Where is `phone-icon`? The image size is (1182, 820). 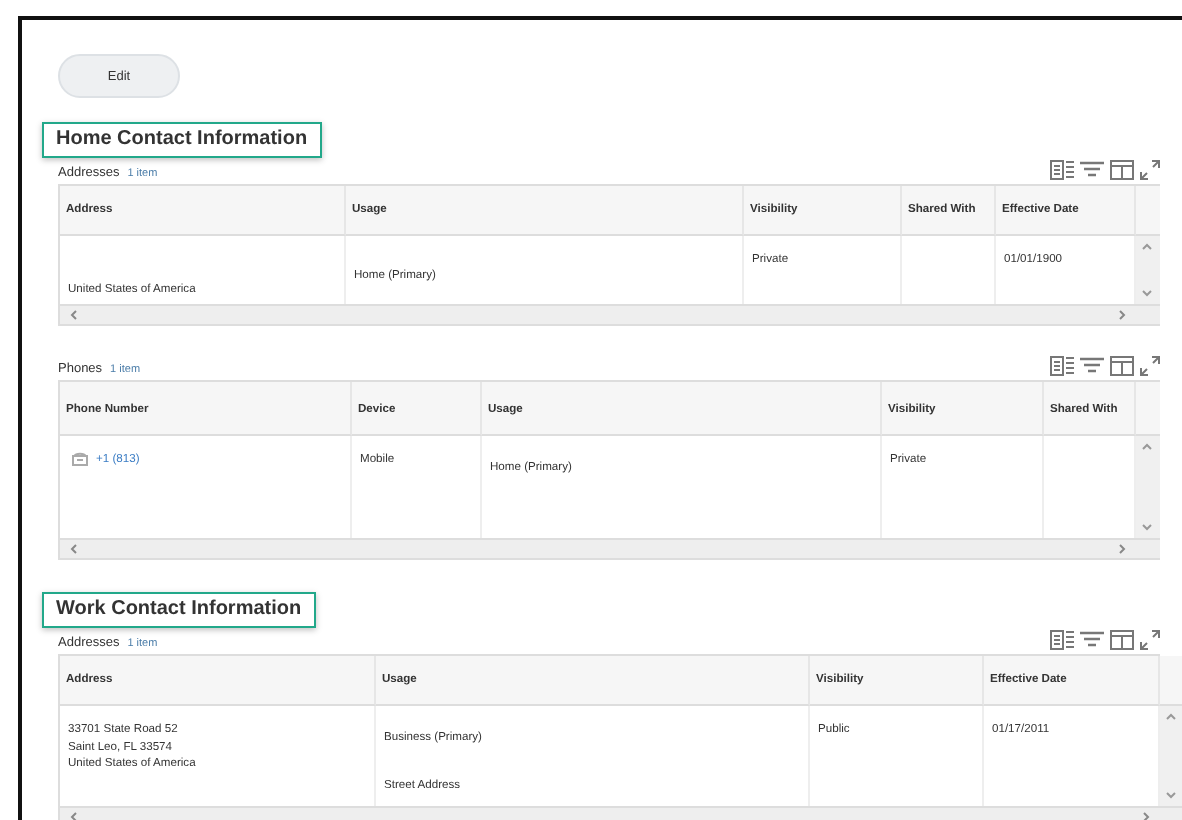
phone-icon is located at coordinates (80, 459).